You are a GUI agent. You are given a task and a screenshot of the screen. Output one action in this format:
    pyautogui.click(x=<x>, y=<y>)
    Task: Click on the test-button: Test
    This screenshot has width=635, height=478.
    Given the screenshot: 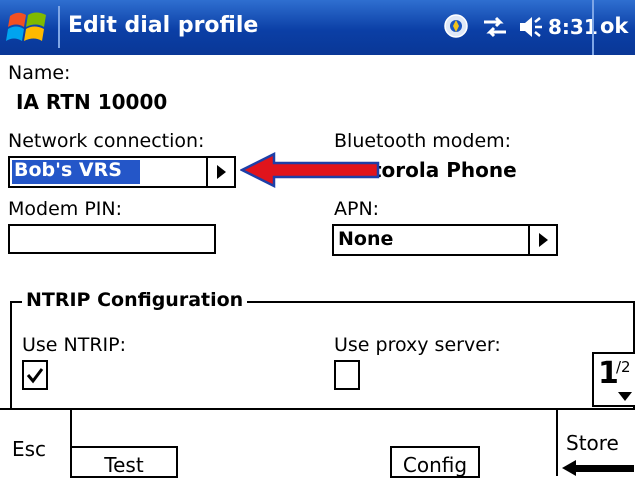 What is the action you would take?
    pyautogui.click(x=124, y=462)
    